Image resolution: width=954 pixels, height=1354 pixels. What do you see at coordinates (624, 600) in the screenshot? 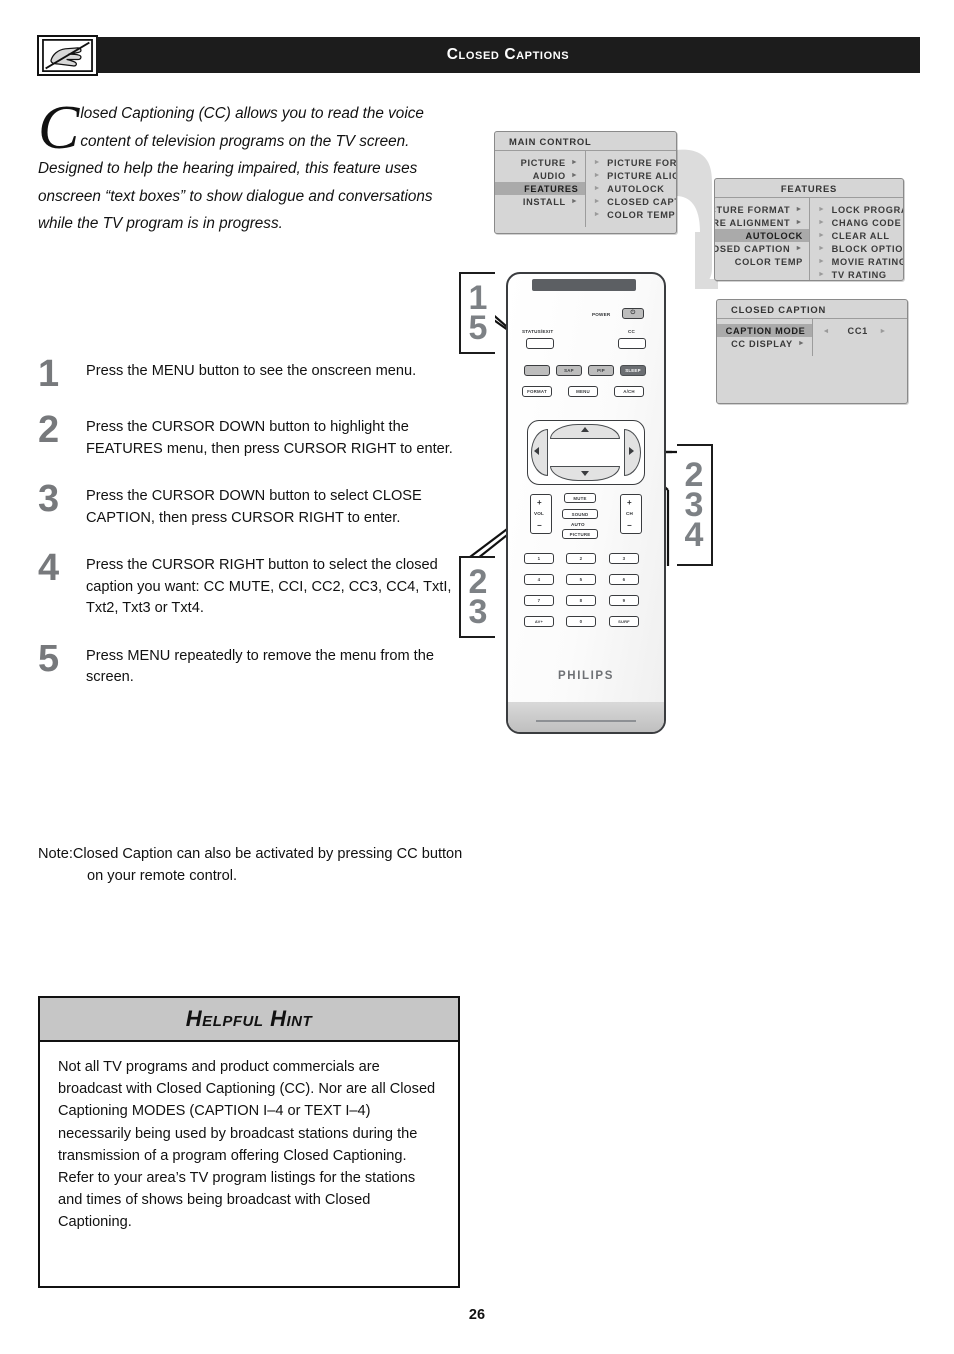
I see `keypad-9: 9` at bounding box center [624, 600].